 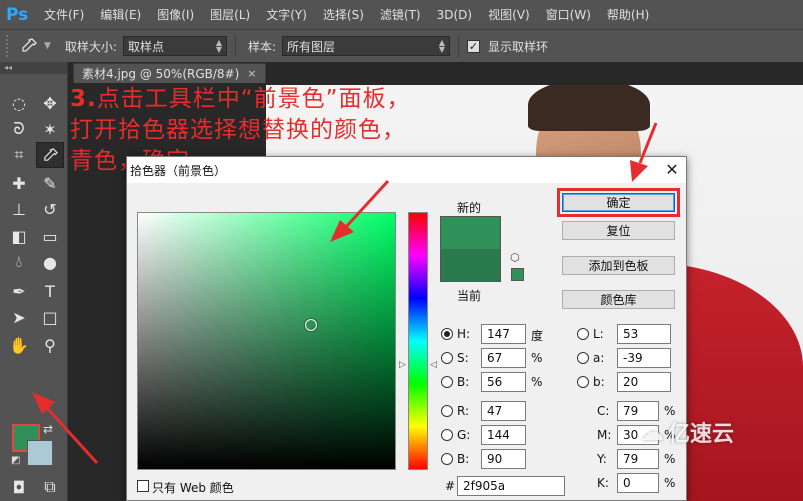 I want to click on gradient-tool-icon: ▭, so click(x=50, y=236).